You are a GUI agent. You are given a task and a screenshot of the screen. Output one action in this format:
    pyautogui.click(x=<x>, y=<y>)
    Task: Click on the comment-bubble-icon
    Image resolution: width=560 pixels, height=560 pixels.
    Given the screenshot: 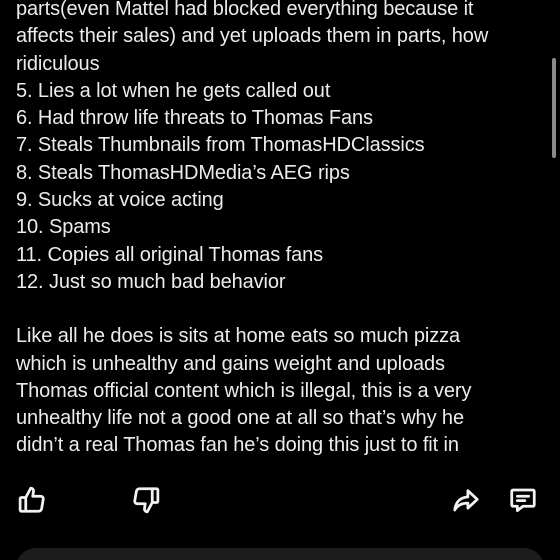 What is the action you would take?
    pyautogui.click(x=523, y=500)
    